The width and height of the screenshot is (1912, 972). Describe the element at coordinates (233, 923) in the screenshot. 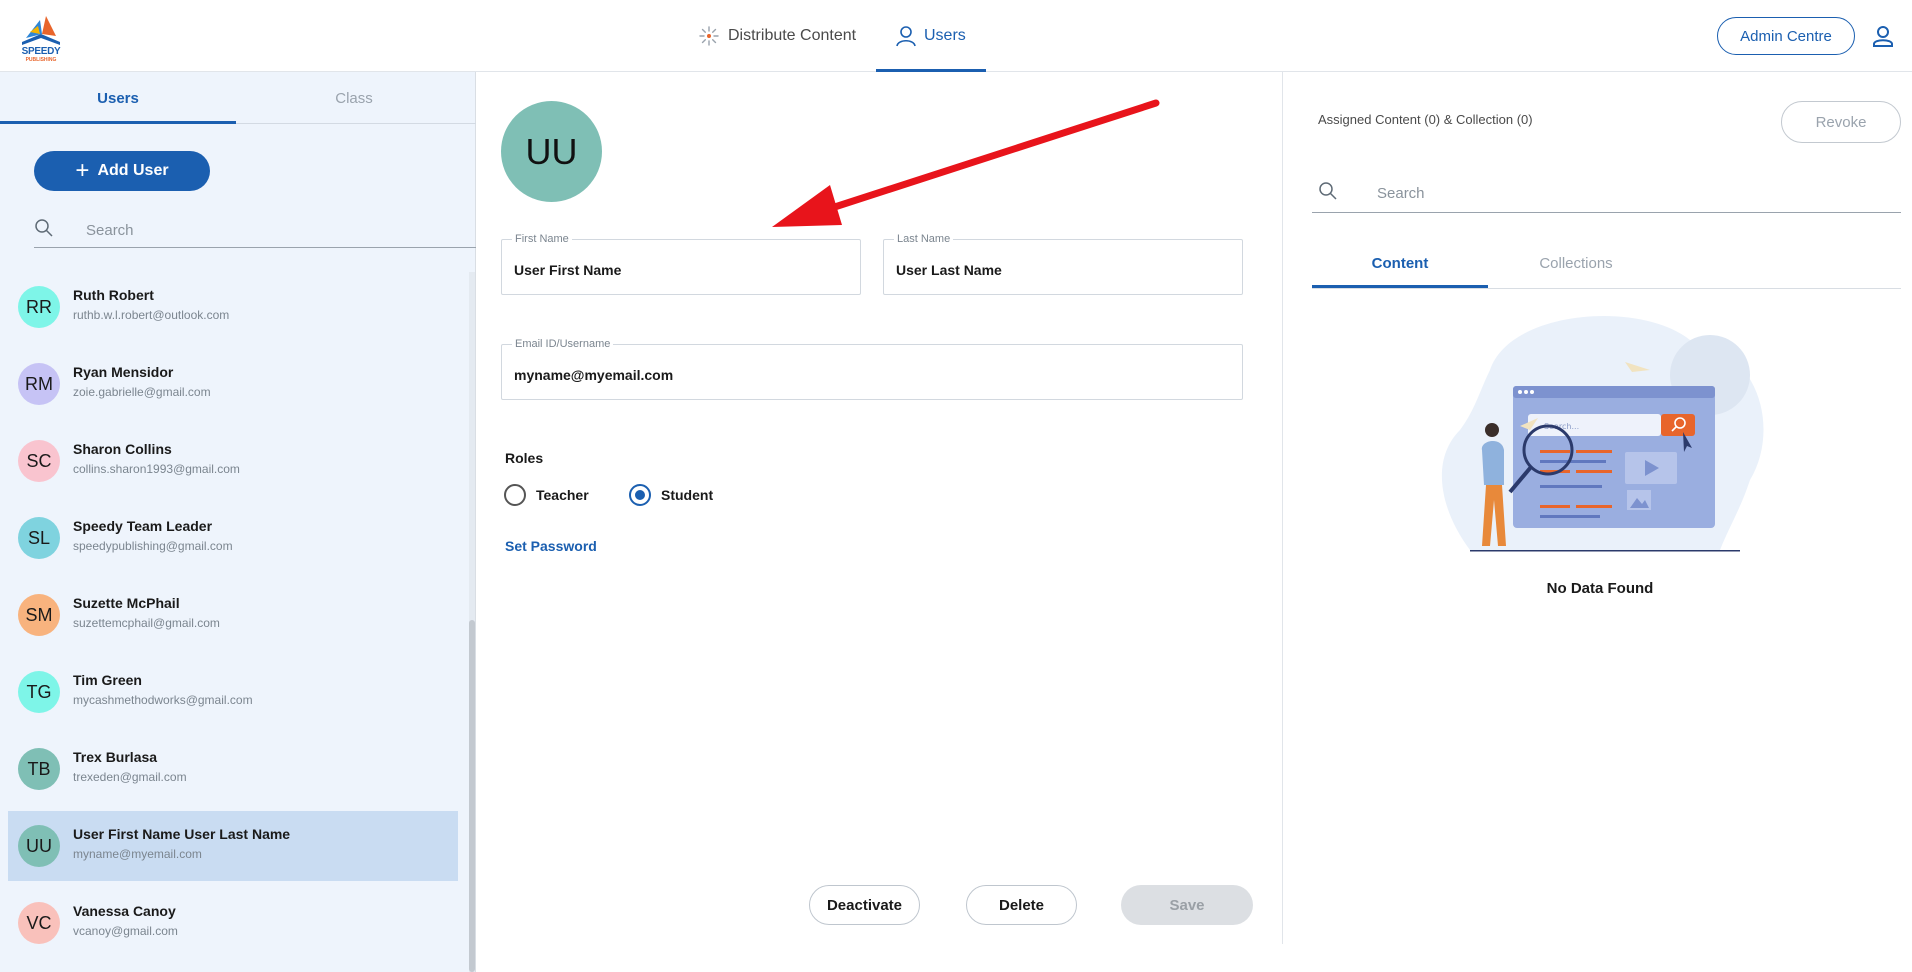

I see `user-list-item: VC Vanessa Canoy vcanoy@gmail.com` at that location.